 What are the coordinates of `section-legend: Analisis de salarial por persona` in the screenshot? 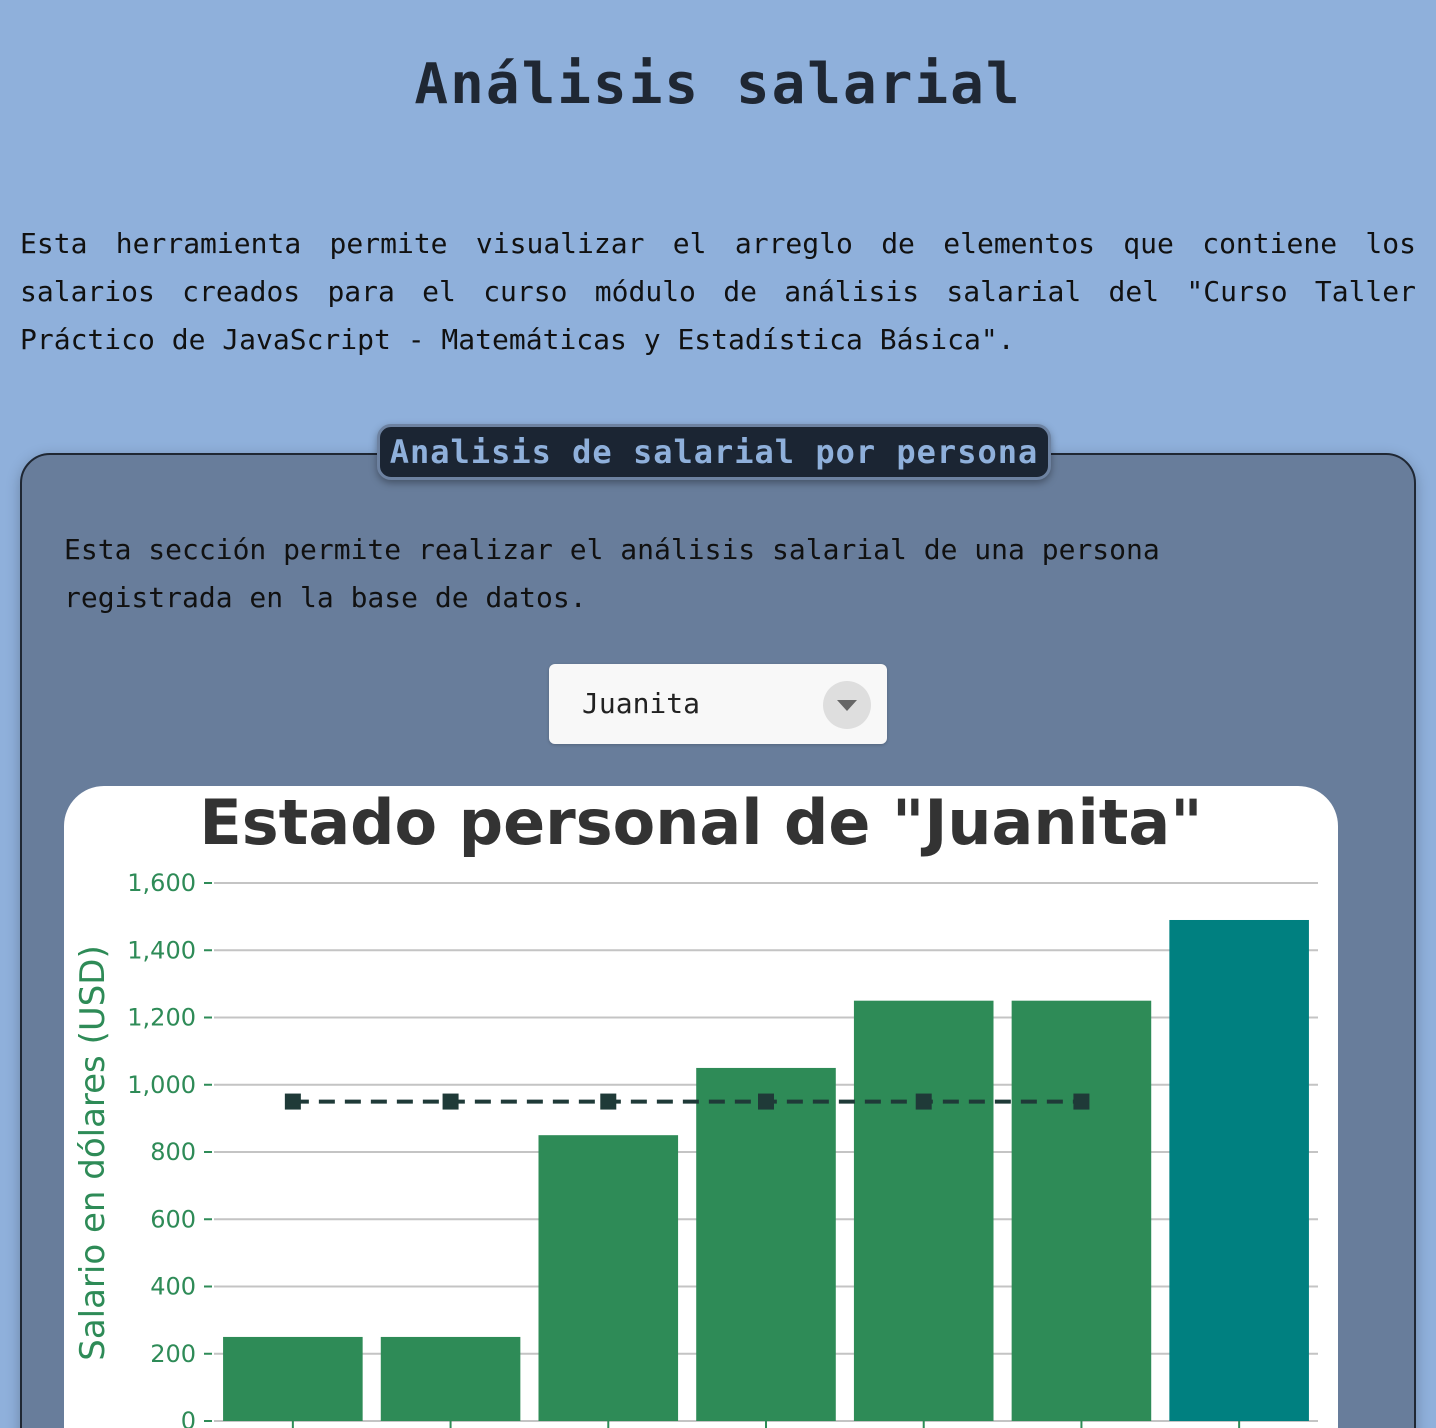 It's located at (714, 452).